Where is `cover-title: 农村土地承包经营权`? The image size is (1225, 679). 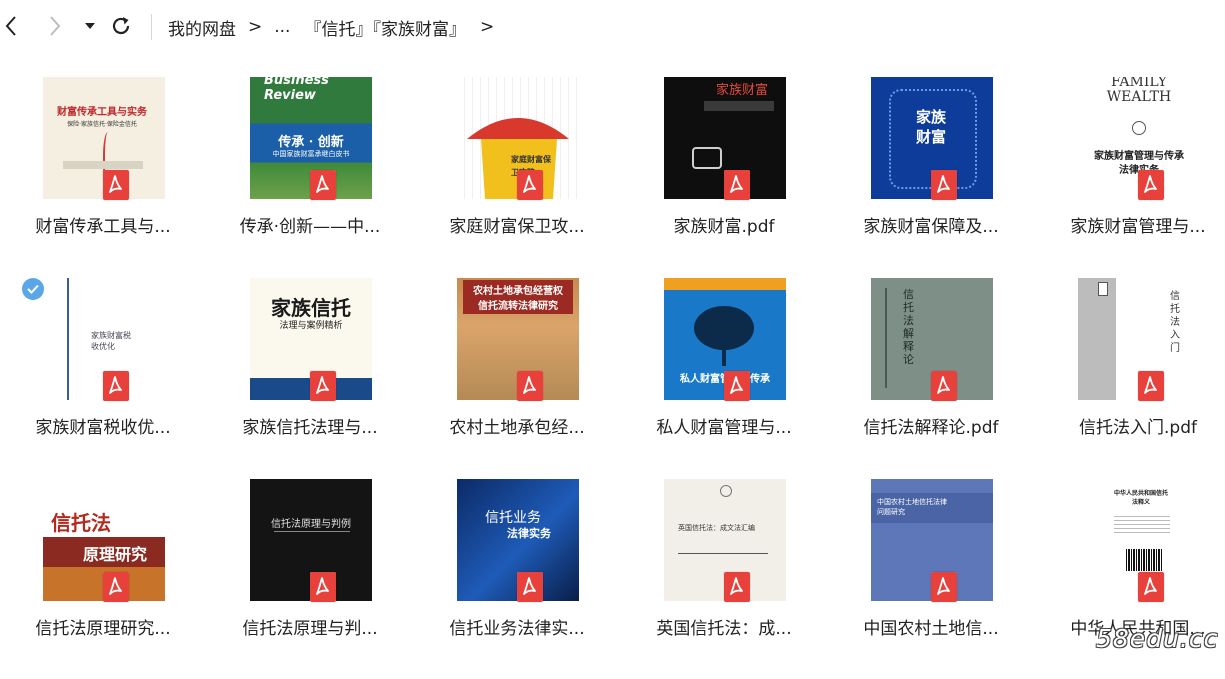
cover-title: 农村土地承包经营权 is located at coordinates (518, 291).